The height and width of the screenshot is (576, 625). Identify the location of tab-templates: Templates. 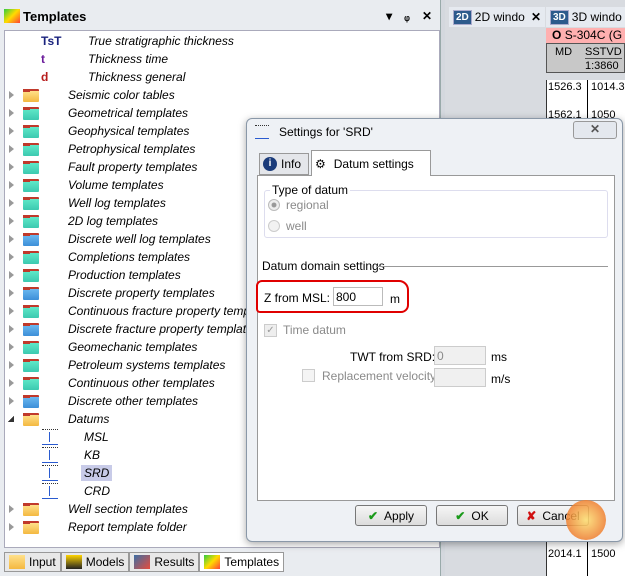
(242, 562).